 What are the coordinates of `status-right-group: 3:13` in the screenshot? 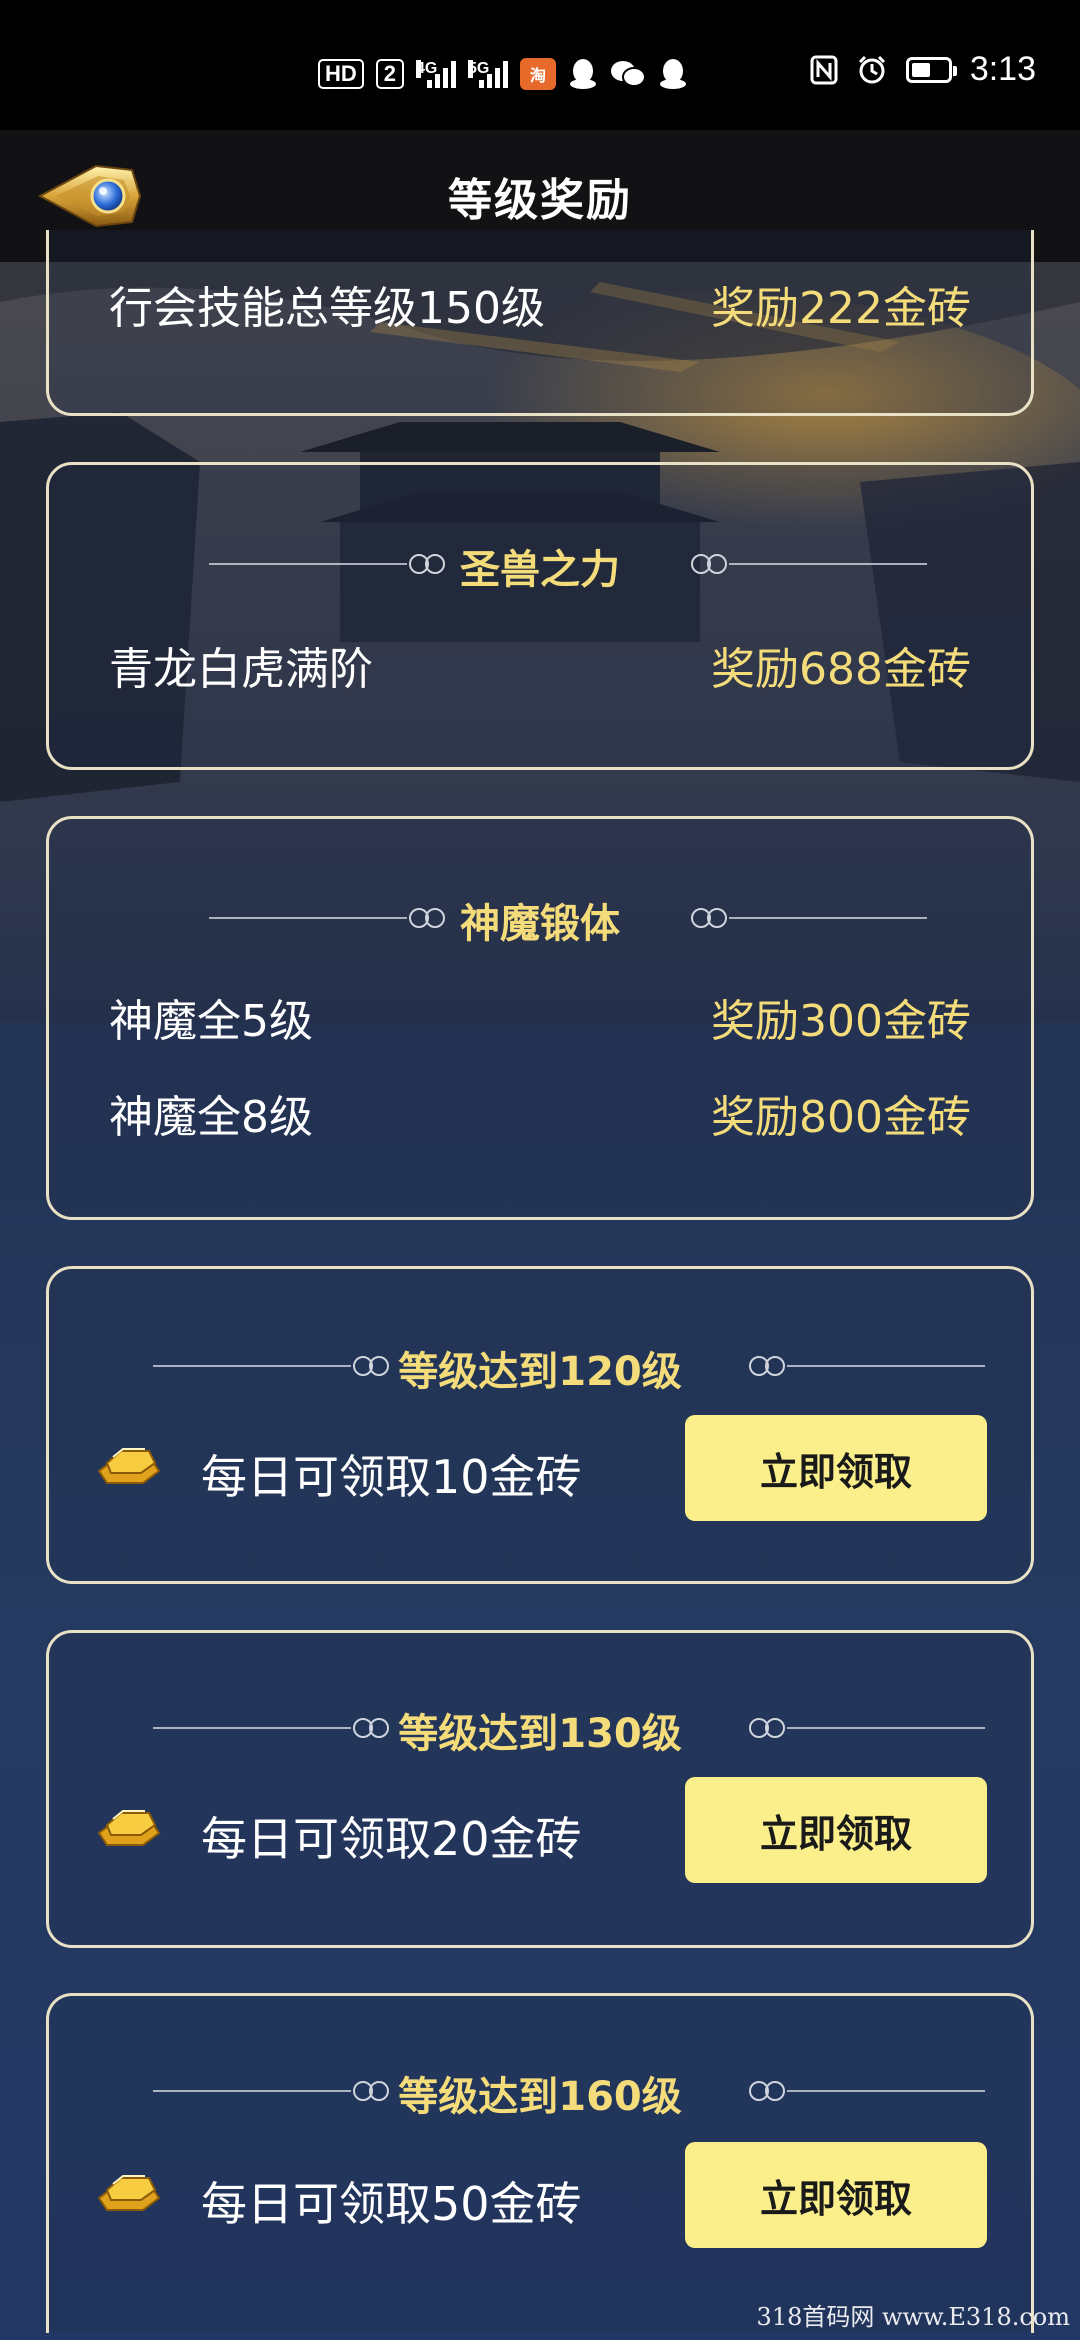 It's located at (923, 69).